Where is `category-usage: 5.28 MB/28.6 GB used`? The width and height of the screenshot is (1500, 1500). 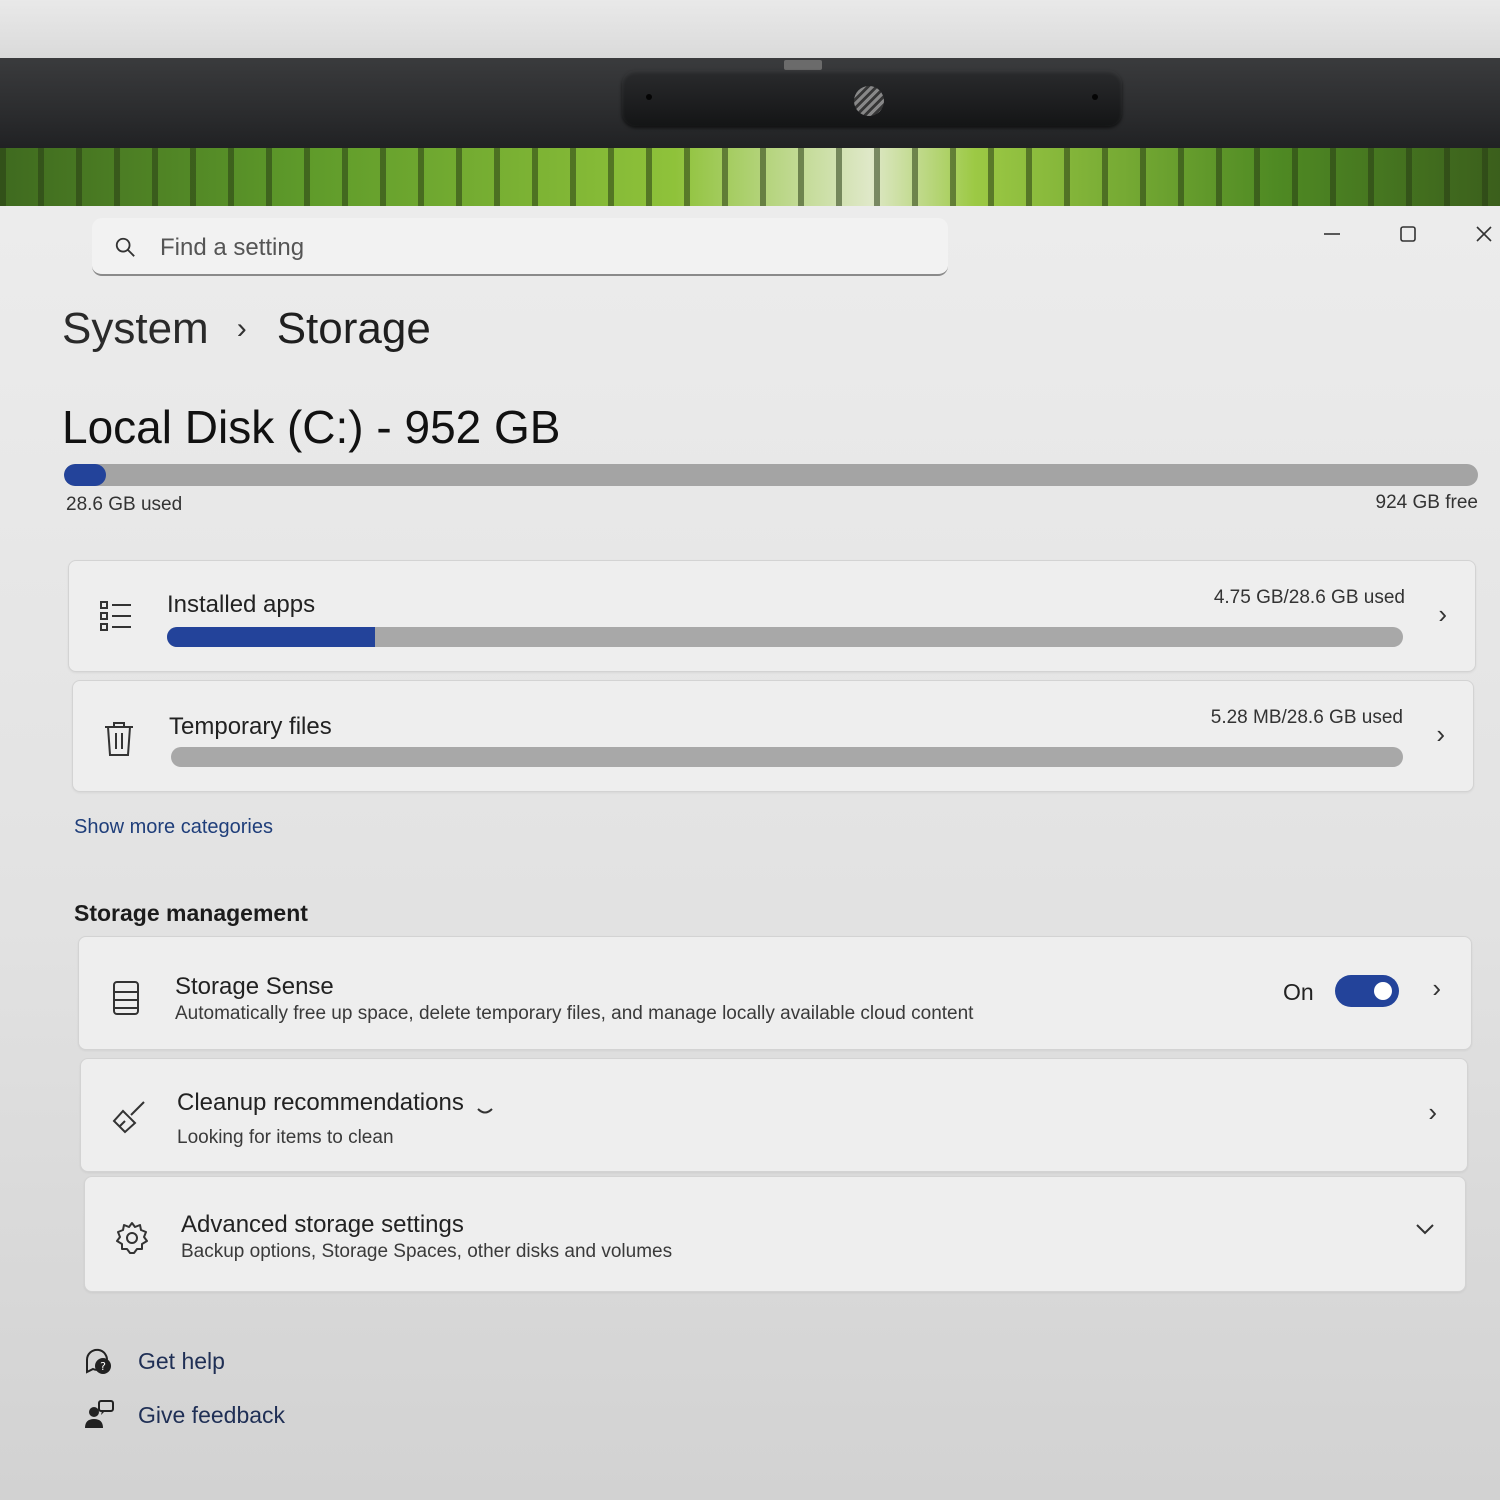
category-usage: 5.28 MB/28.6 GB used is located at coordinates (1306, 717).